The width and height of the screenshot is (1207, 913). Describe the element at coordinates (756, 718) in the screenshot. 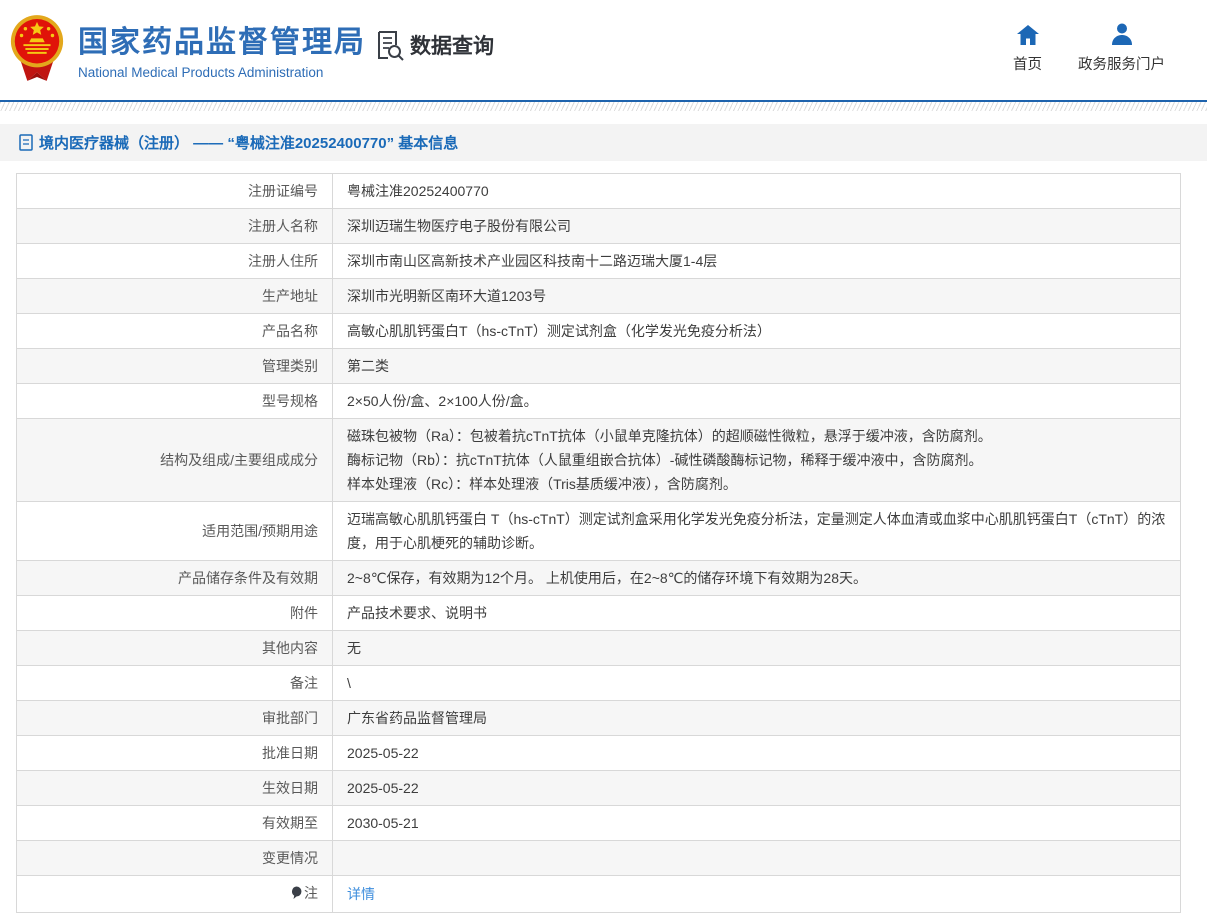

I see `row-value: 广东省药品监督管理局` at that location.